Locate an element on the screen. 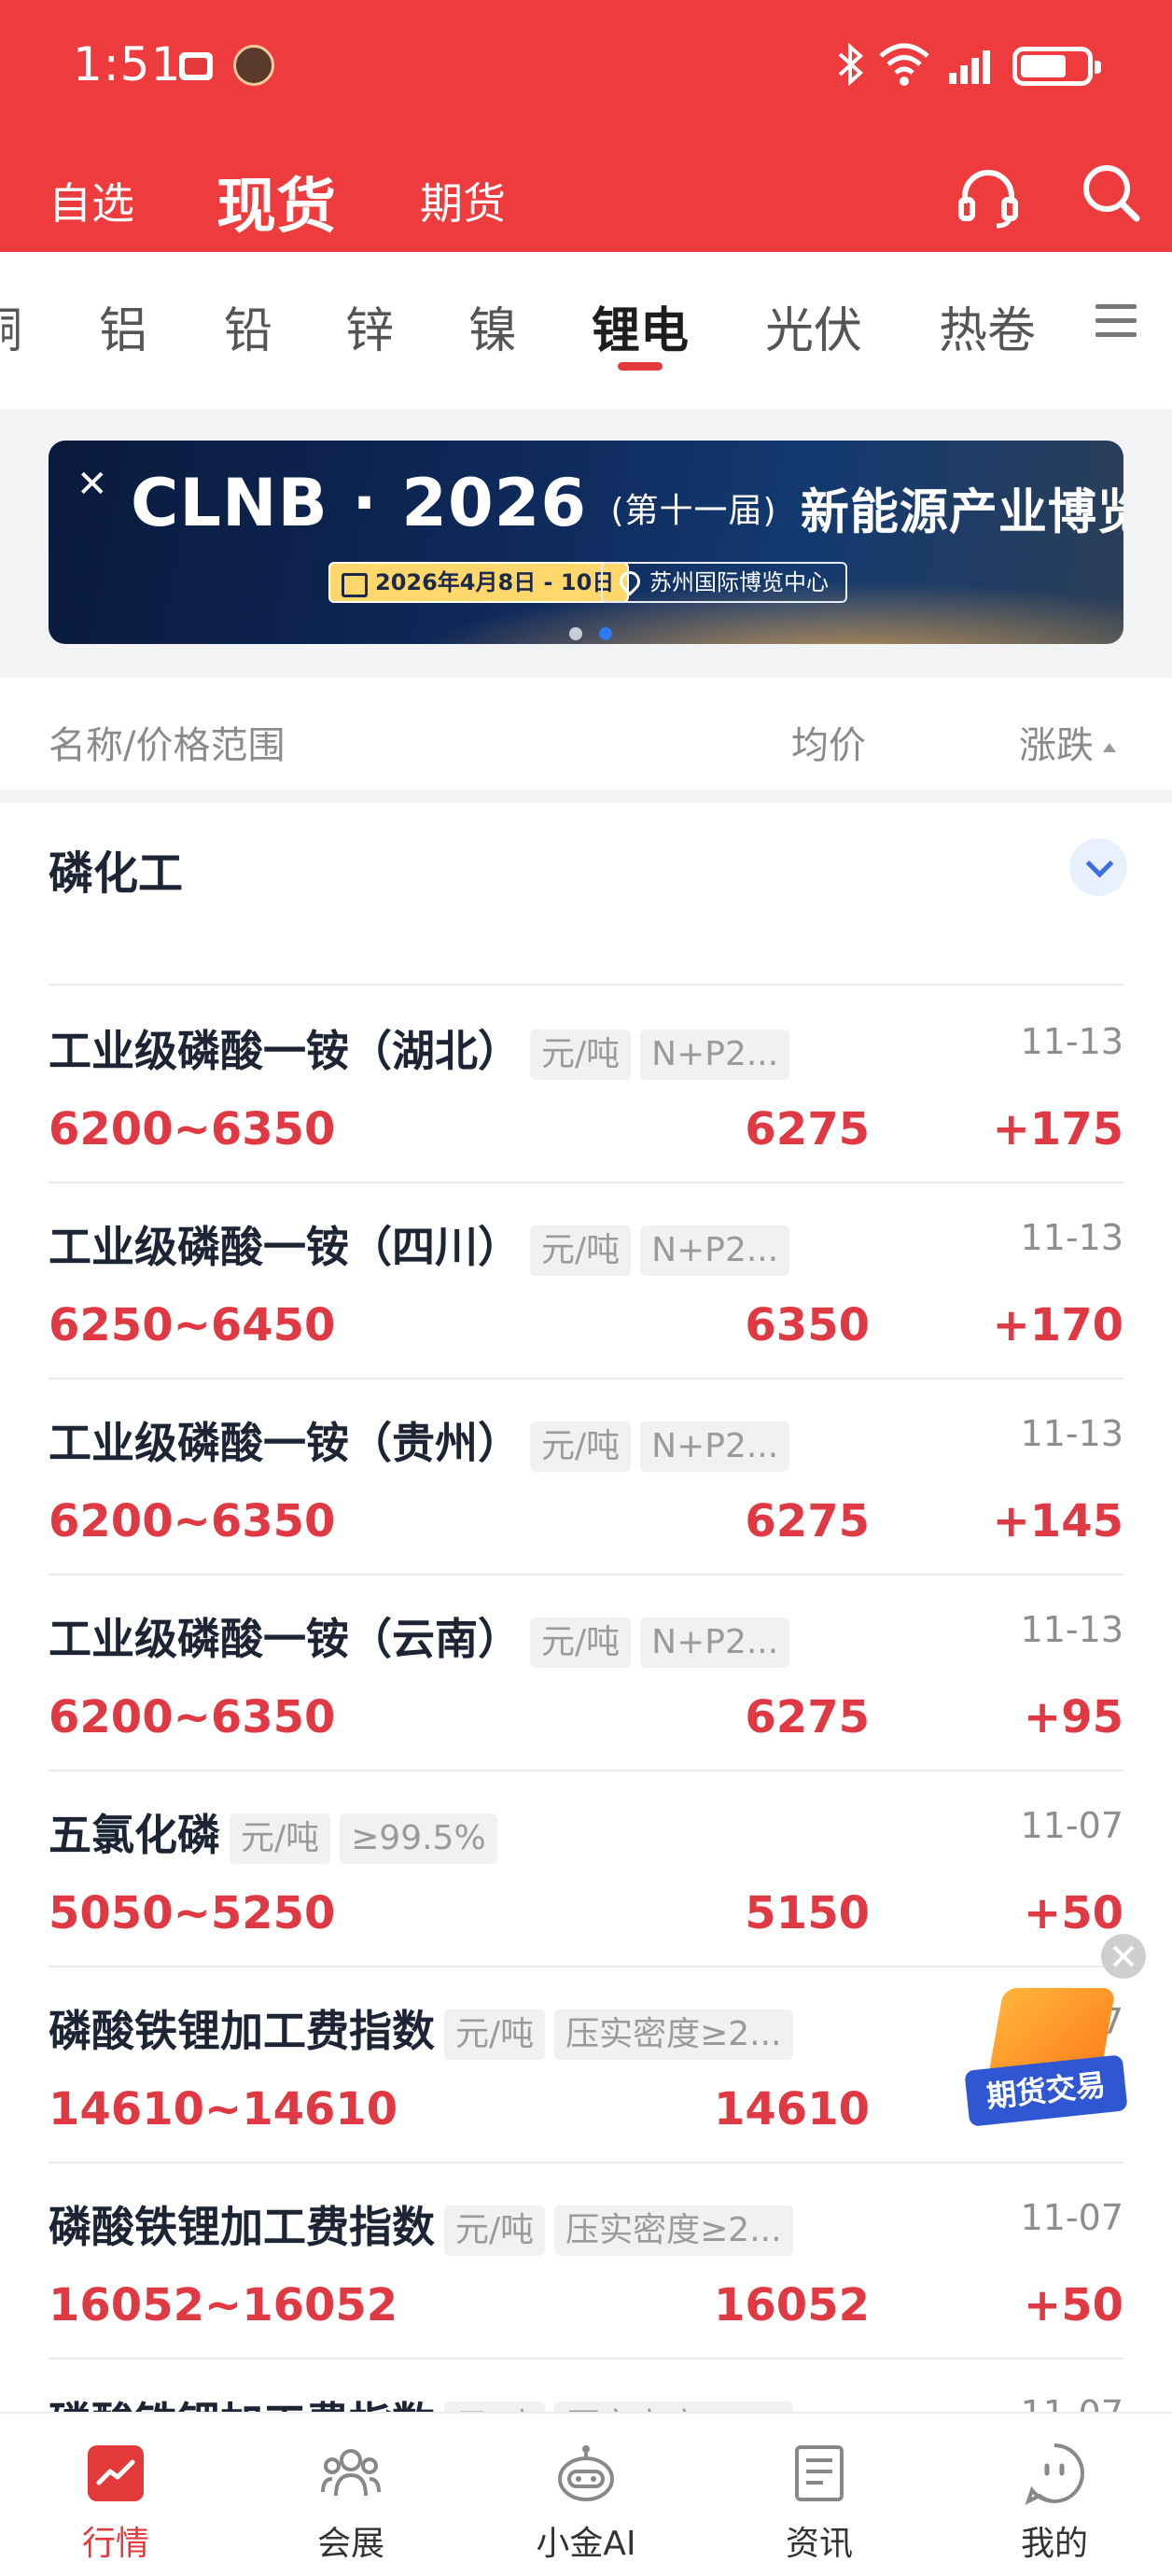 This screenshot has height=2576, width=1172. table-row: 五氯化磷 元/吨 ≥99.5% 11-07 5050~5250 5150 +50 is located at coordinates (586, 1869).